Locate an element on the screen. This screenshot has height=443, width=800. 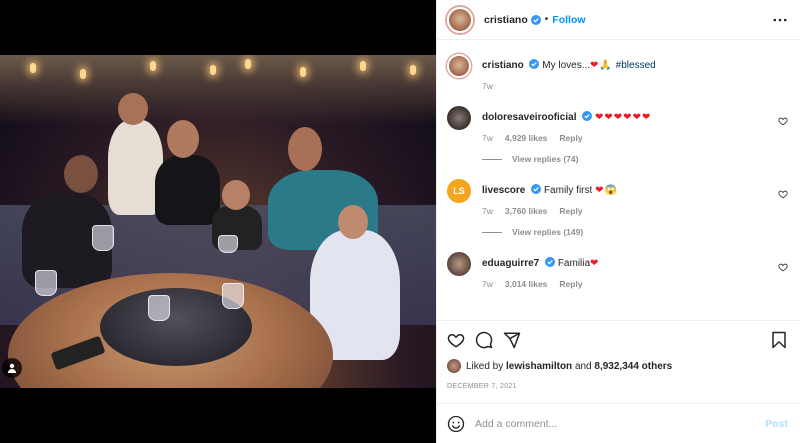
bookmark-icon is located at coordinates (779, 340).